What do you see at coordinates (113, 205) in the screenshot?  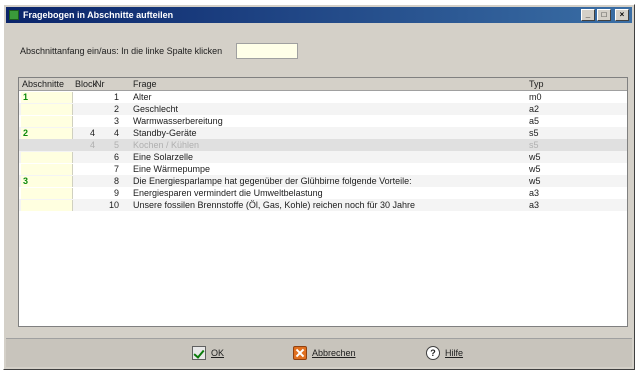 I see `nr-cell: 10` at bounding box center [113, 205].